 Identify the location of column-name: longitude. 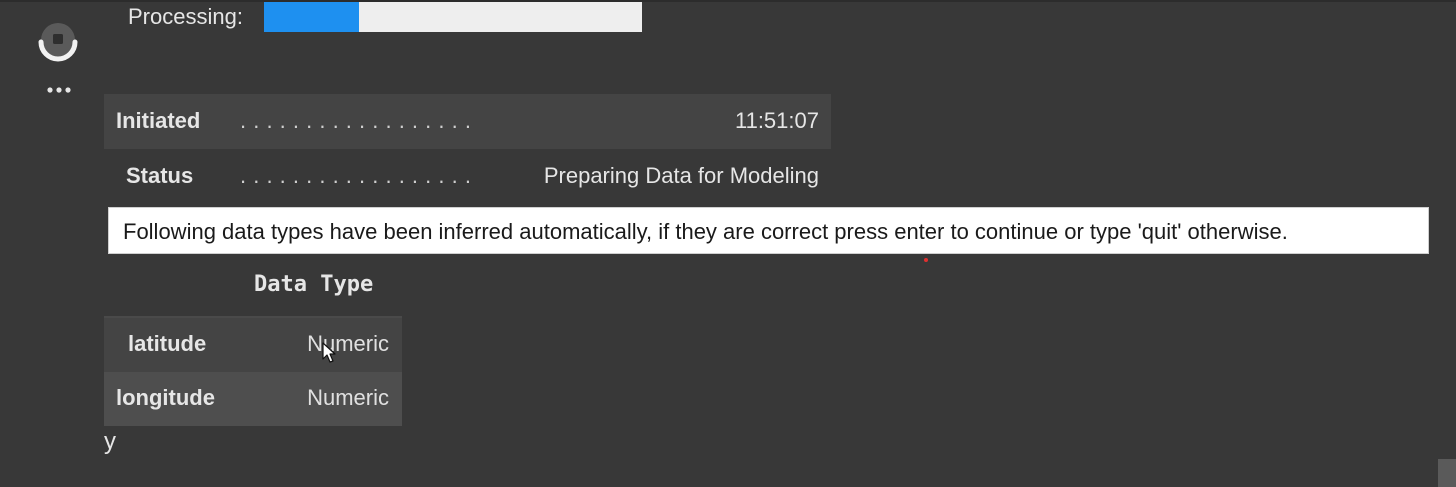
(165, 397).